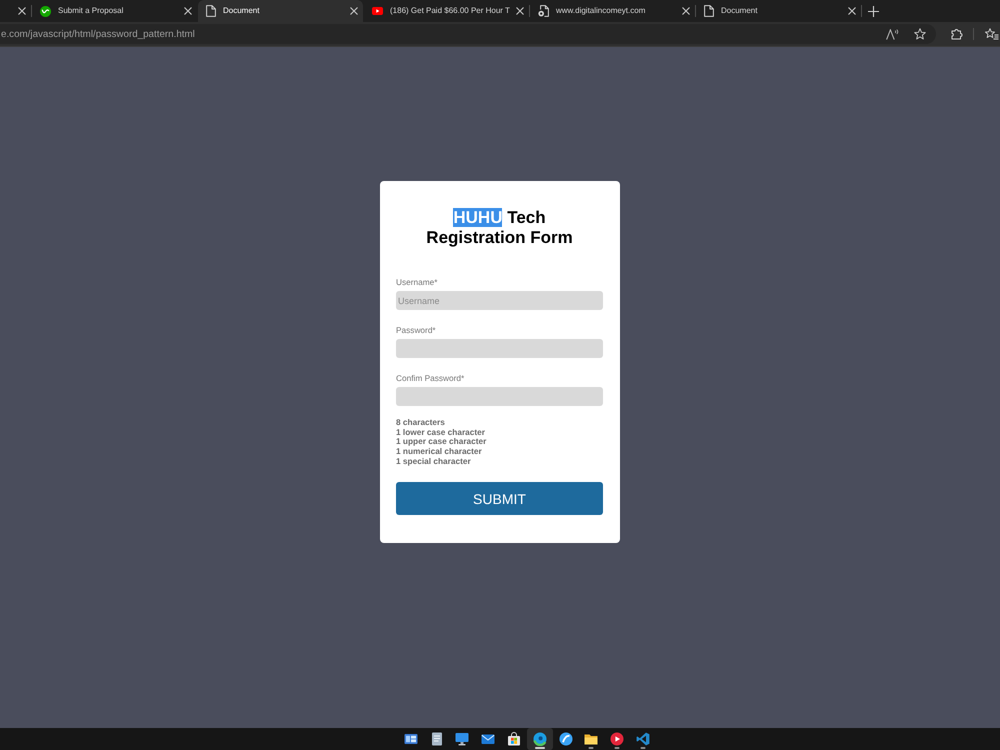  Describe the element at coordinates (441, 433) in the screenshot. I see `requirement-text: 1 lower case character` at that location.